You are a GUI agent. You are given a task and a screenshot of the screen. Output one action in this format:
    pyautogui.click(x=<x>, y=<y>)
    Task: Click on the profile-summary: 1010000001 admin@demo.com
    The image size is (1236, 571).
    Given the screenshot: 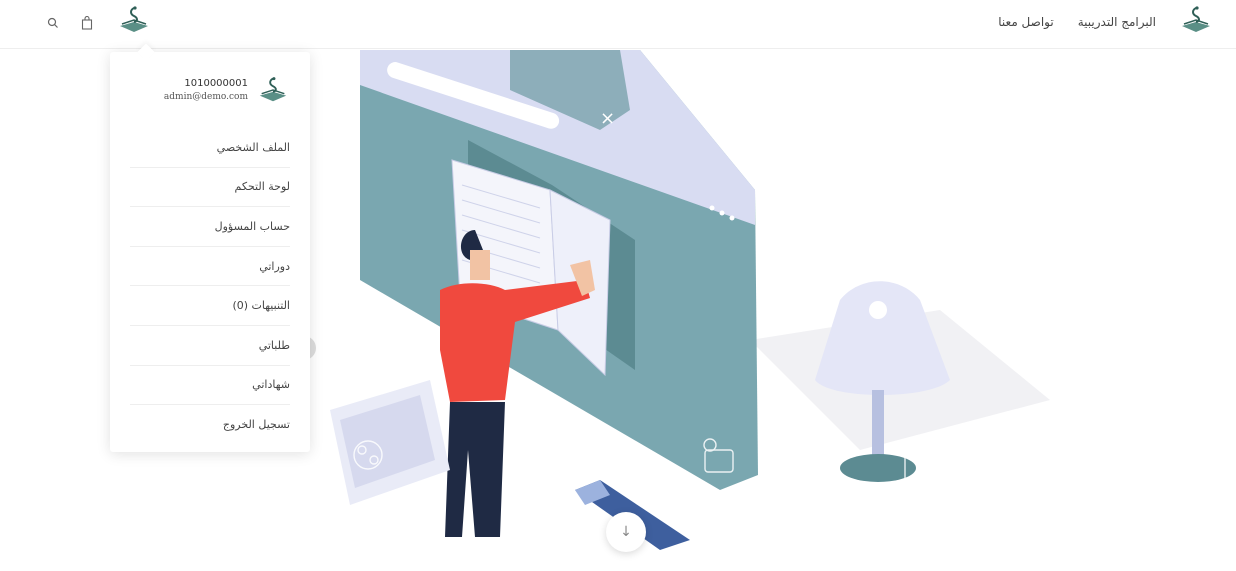 What is the action you would take?
    pyautogui.click(x=210, y=92)
    